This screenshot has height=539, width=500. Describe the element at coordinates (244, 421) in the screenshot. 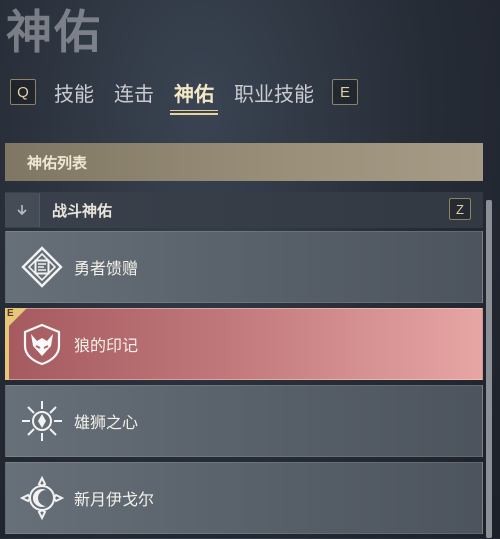

I see `blessing-item-lion-heart: 雄狮之心` at that location.